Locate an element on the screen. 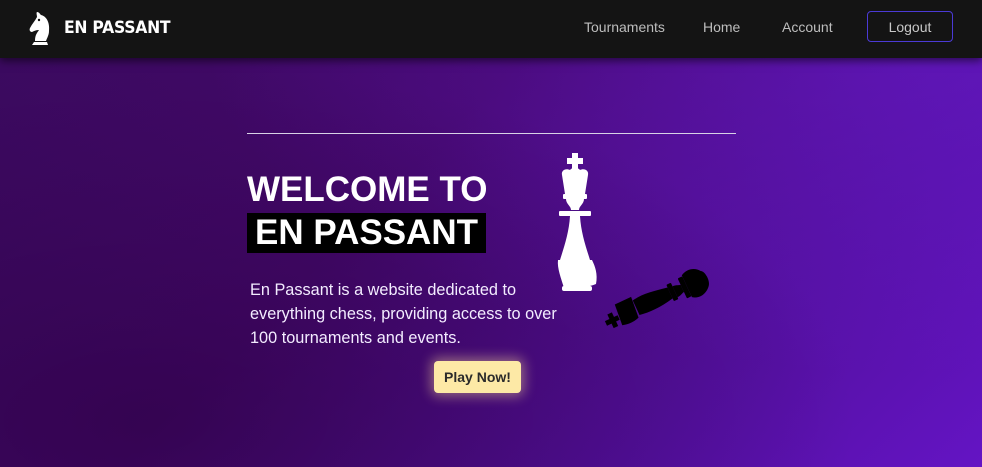 This screenshot has height=467, width=982. white-king-icon is located at coordinates (577, 222).